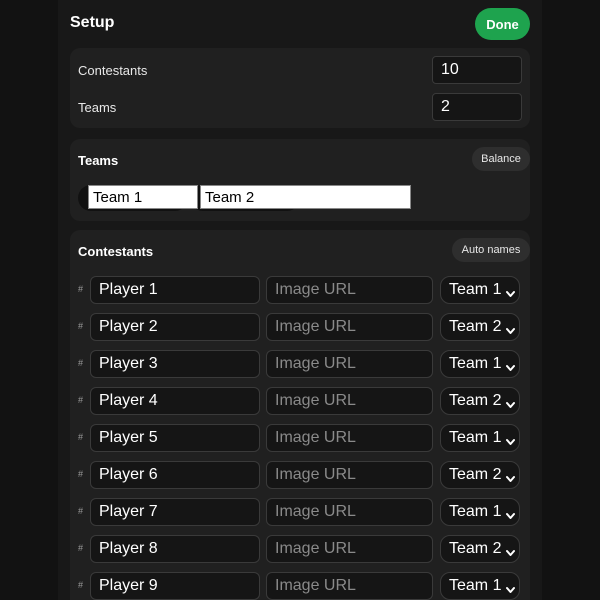  Describe the element at coordinates (97, 107) in the screenshot. I see `teams-count-label: Teams` at that location.